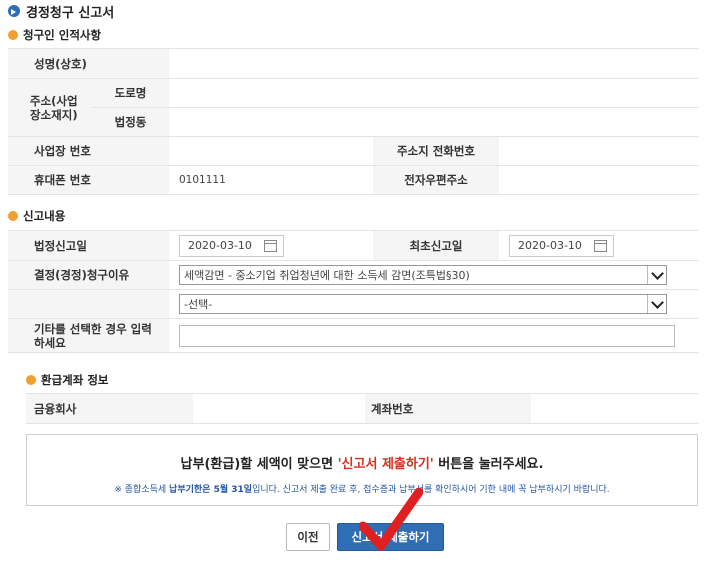 This screenshot has width=715, height=572. Describe the element at coordinates (279, 408) in the screenshot. I see `bank-value` at that location.